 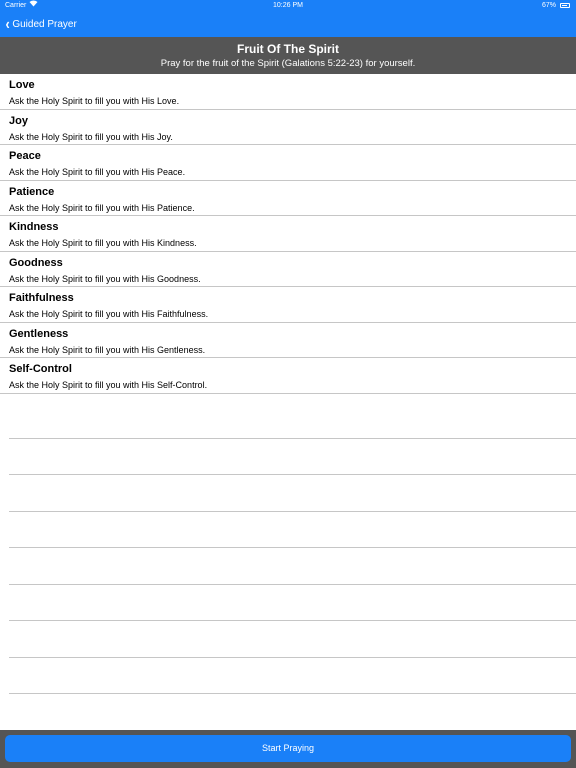 What do you see at coordinates (39, 333) in the screenshot?
I see `item-name: Gentleness` at bounding box center [39, 333].